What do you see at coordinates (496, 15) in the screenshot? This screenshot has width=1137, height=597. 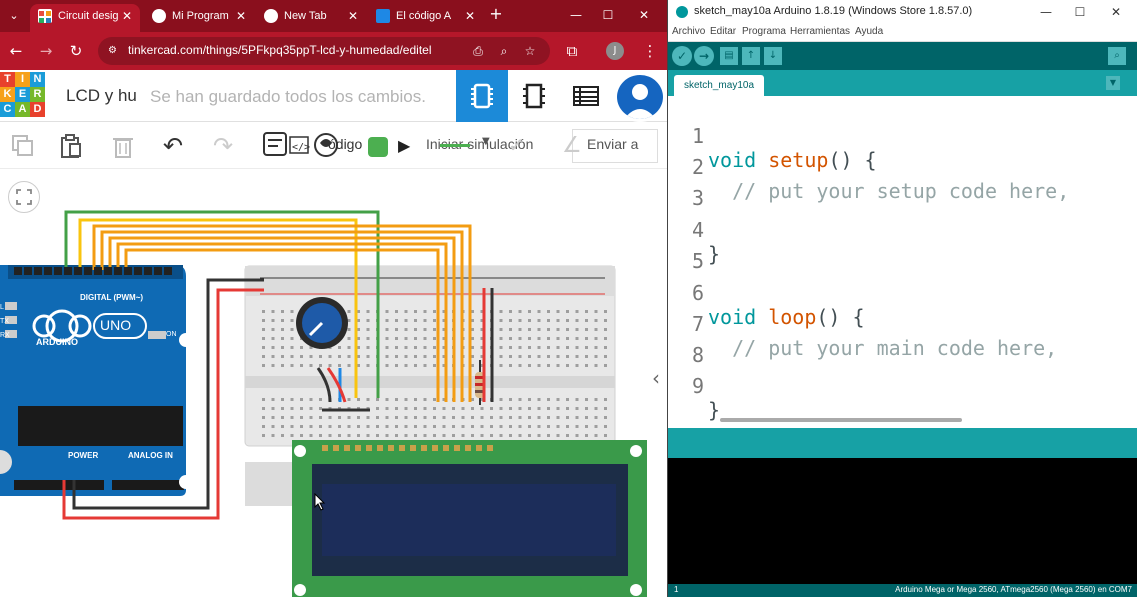 I see `new-tab-button: +` at bounding box center [496, 15].